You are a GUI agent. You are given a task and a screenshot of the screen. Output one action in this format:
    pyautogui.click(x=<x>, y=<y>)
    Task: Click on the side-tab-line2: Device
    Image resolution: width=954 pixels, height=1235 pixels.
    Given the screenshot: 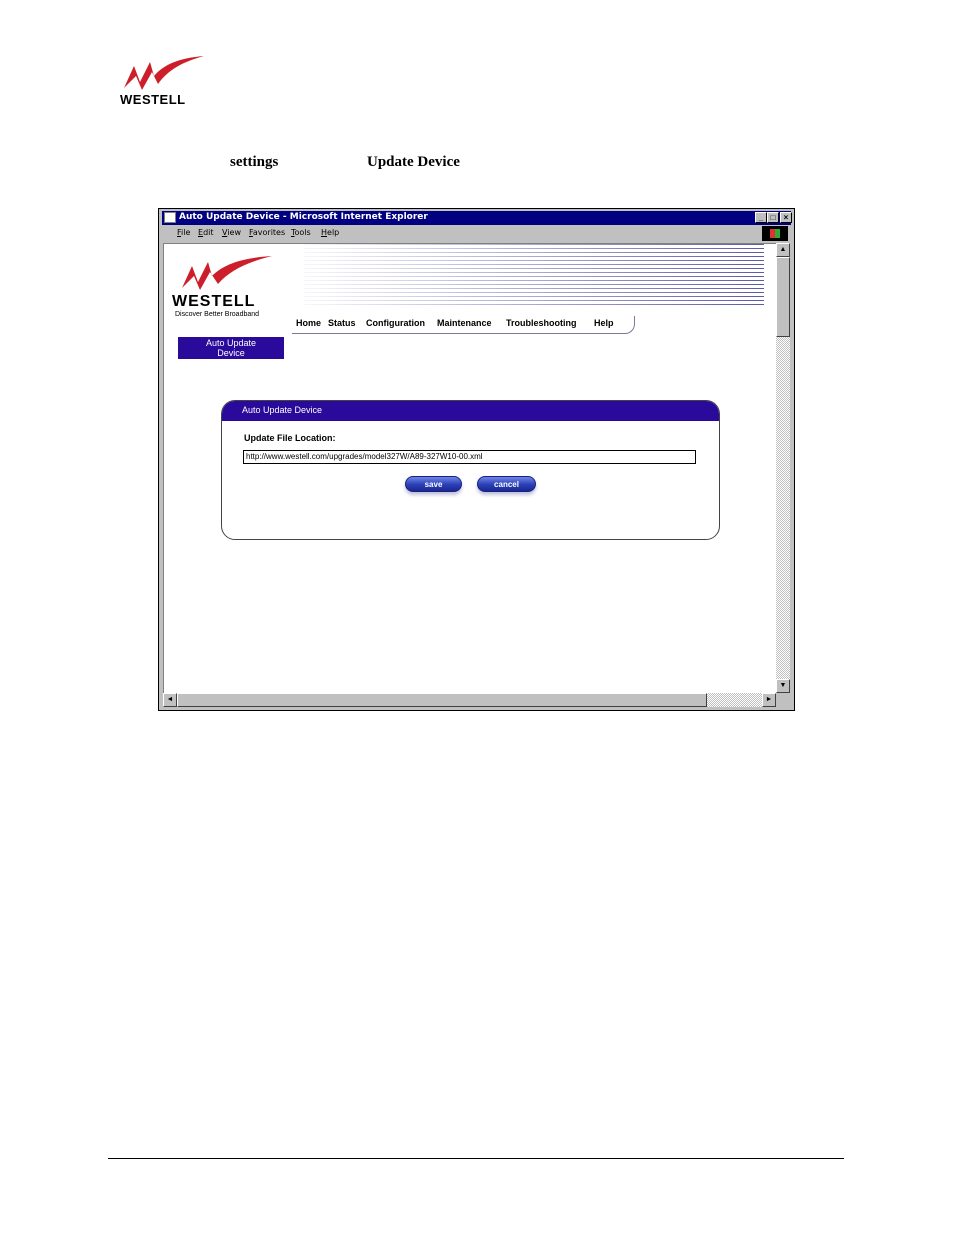 What is the action you would take?
    pyautogui.click(x=231, y=353)
    